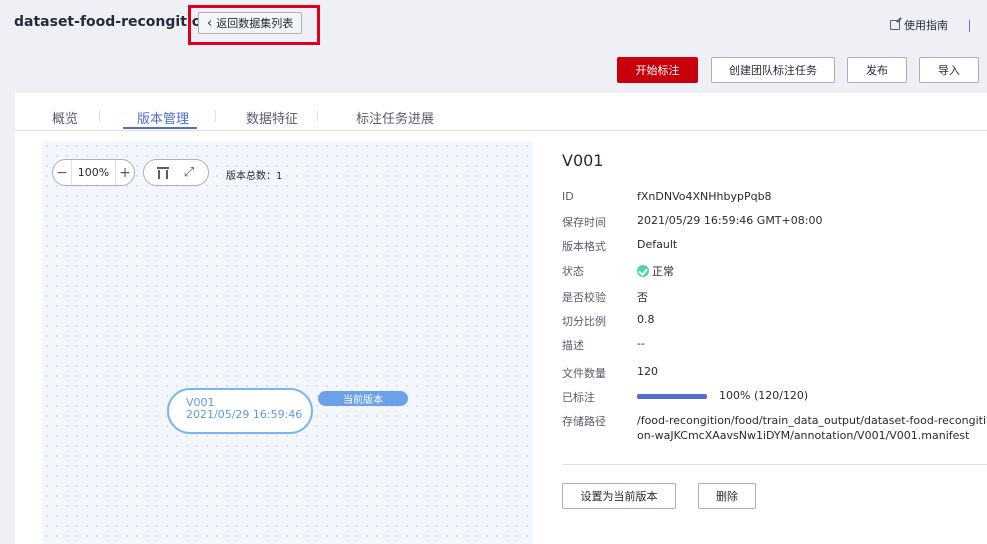 The image size is (987, 544). Describe the element at coordinates (969, 26) in the screenshot. I see `header-divider` at that location.